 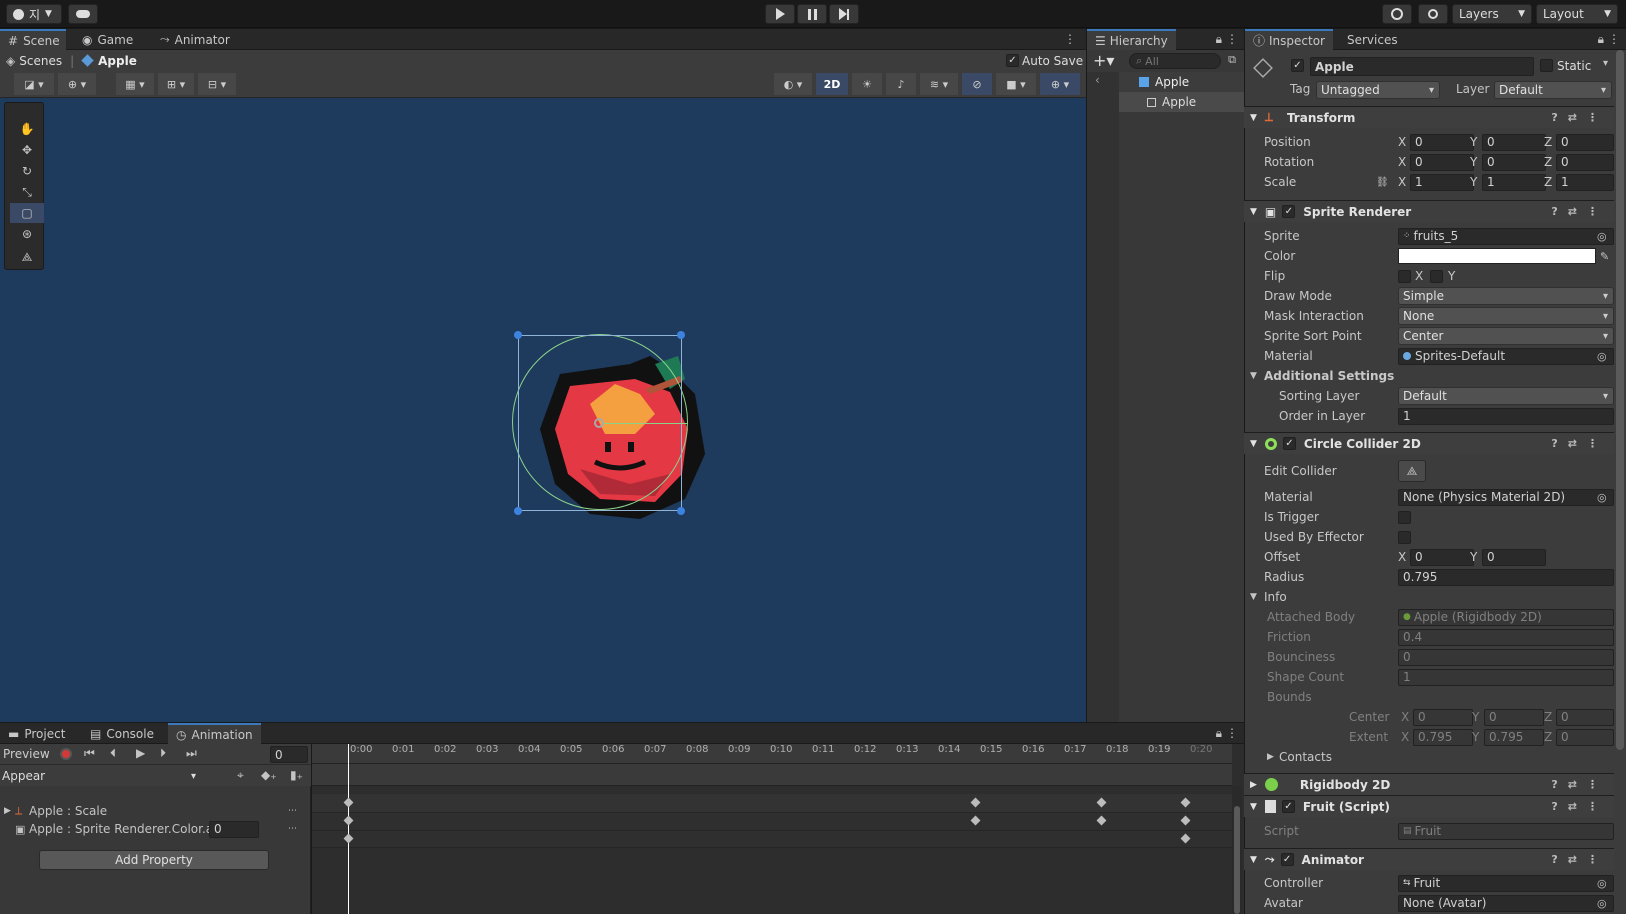 What do you see at coordinates (1175, 61) in the screenshot?
I see `hierarchy-search: ⌕ All` at bounding box center [1175, 61].